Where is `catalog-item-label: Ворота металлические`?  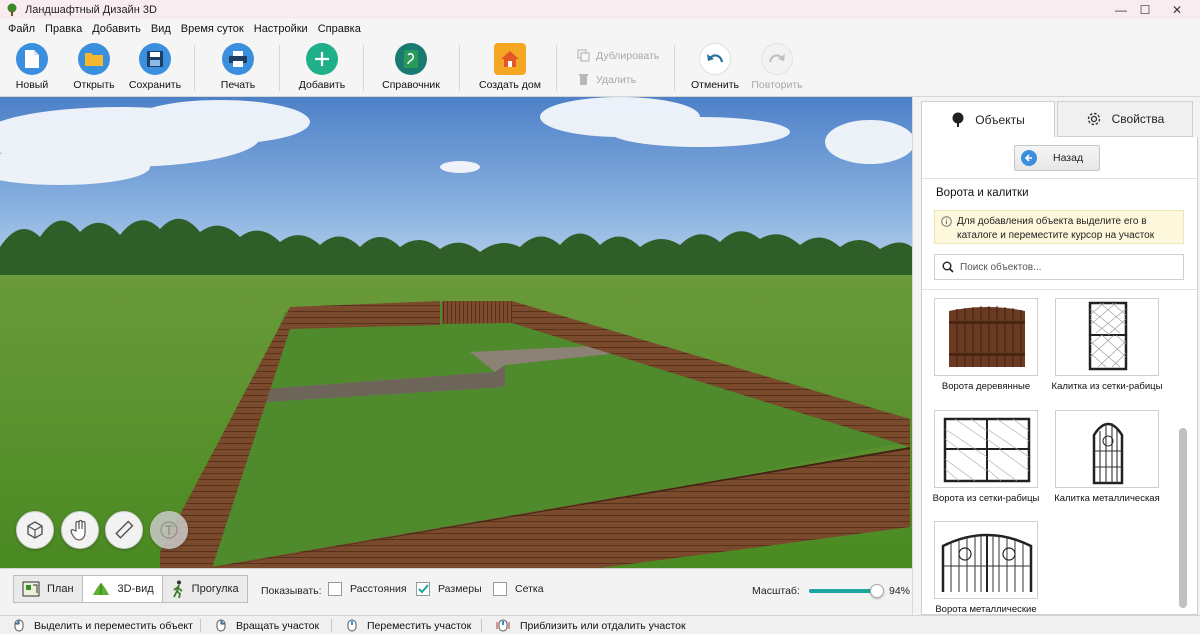 catalog-item-label: Ворота металлические is located at coordinates (986, 609).